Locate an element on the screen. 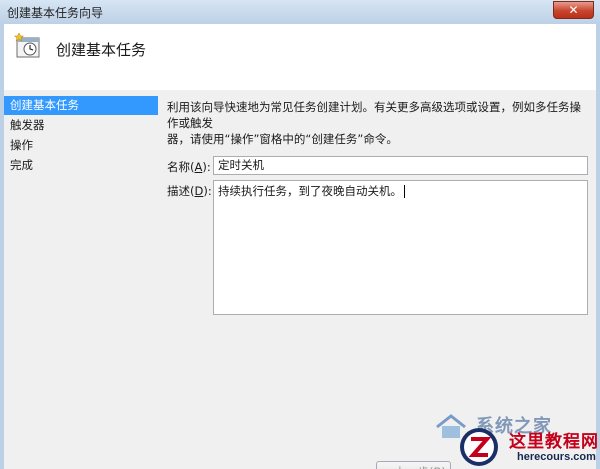  step-finish: 完成 is located at coordinates (81, 165).